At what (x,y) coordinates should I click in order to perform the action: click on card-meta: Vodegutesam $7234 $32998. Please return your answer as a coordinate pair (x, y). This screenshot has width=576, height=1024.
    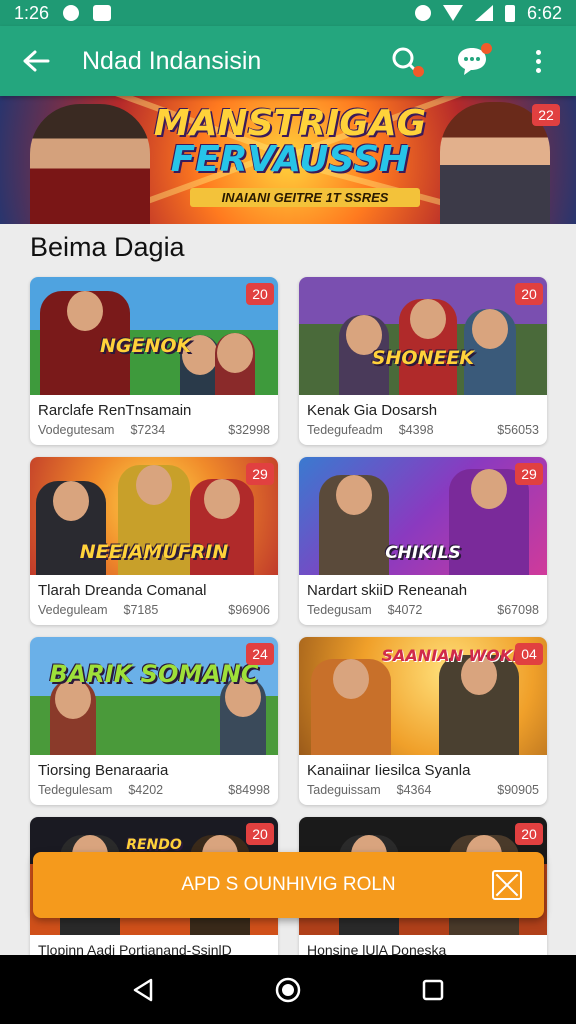
    Looking at the image, I should click on (154, 430).